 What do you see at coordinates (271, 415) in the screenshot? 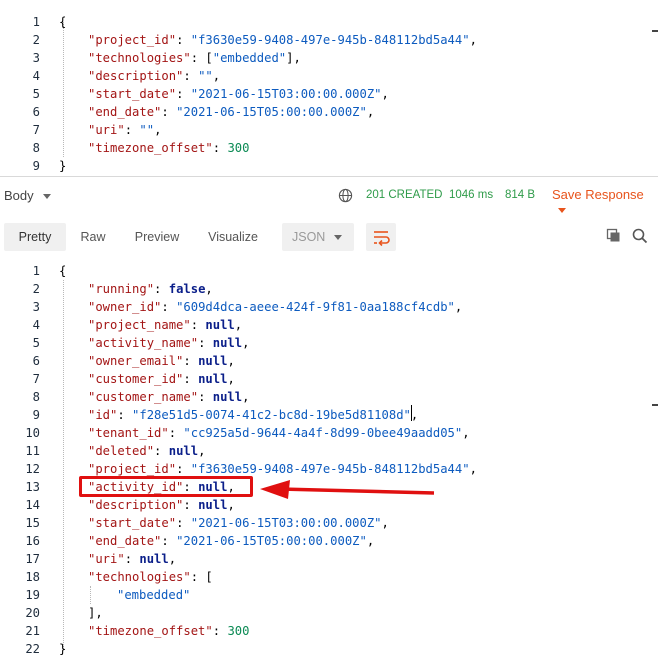
I see `code-token: "f28e51d5-0074-41c2-bc8d-19be5d81108d"` at bounding box center [271, 415].